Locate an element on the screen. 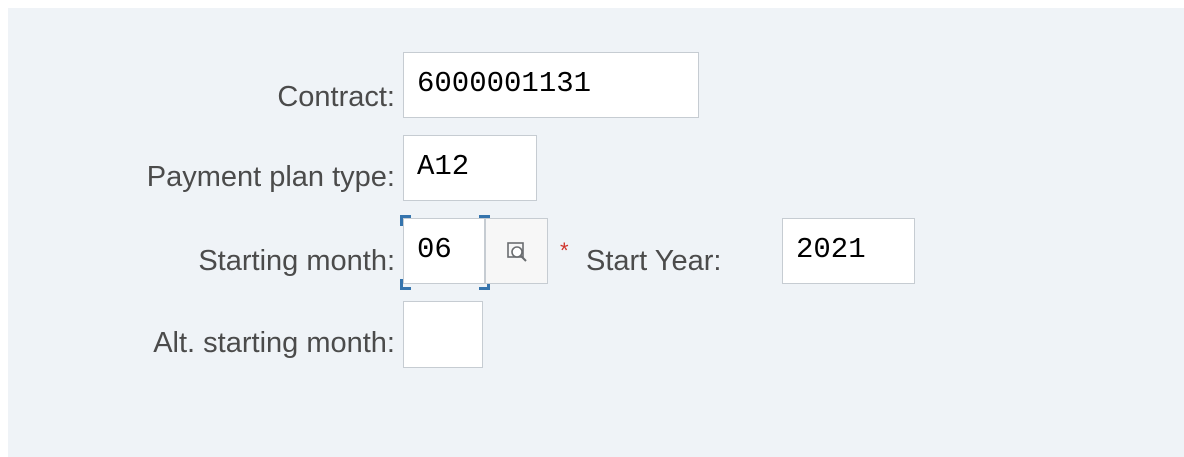 The height and width of the screenshot is (457, 1184). starting-month-value-help-button is located at coordinates (516, 251).